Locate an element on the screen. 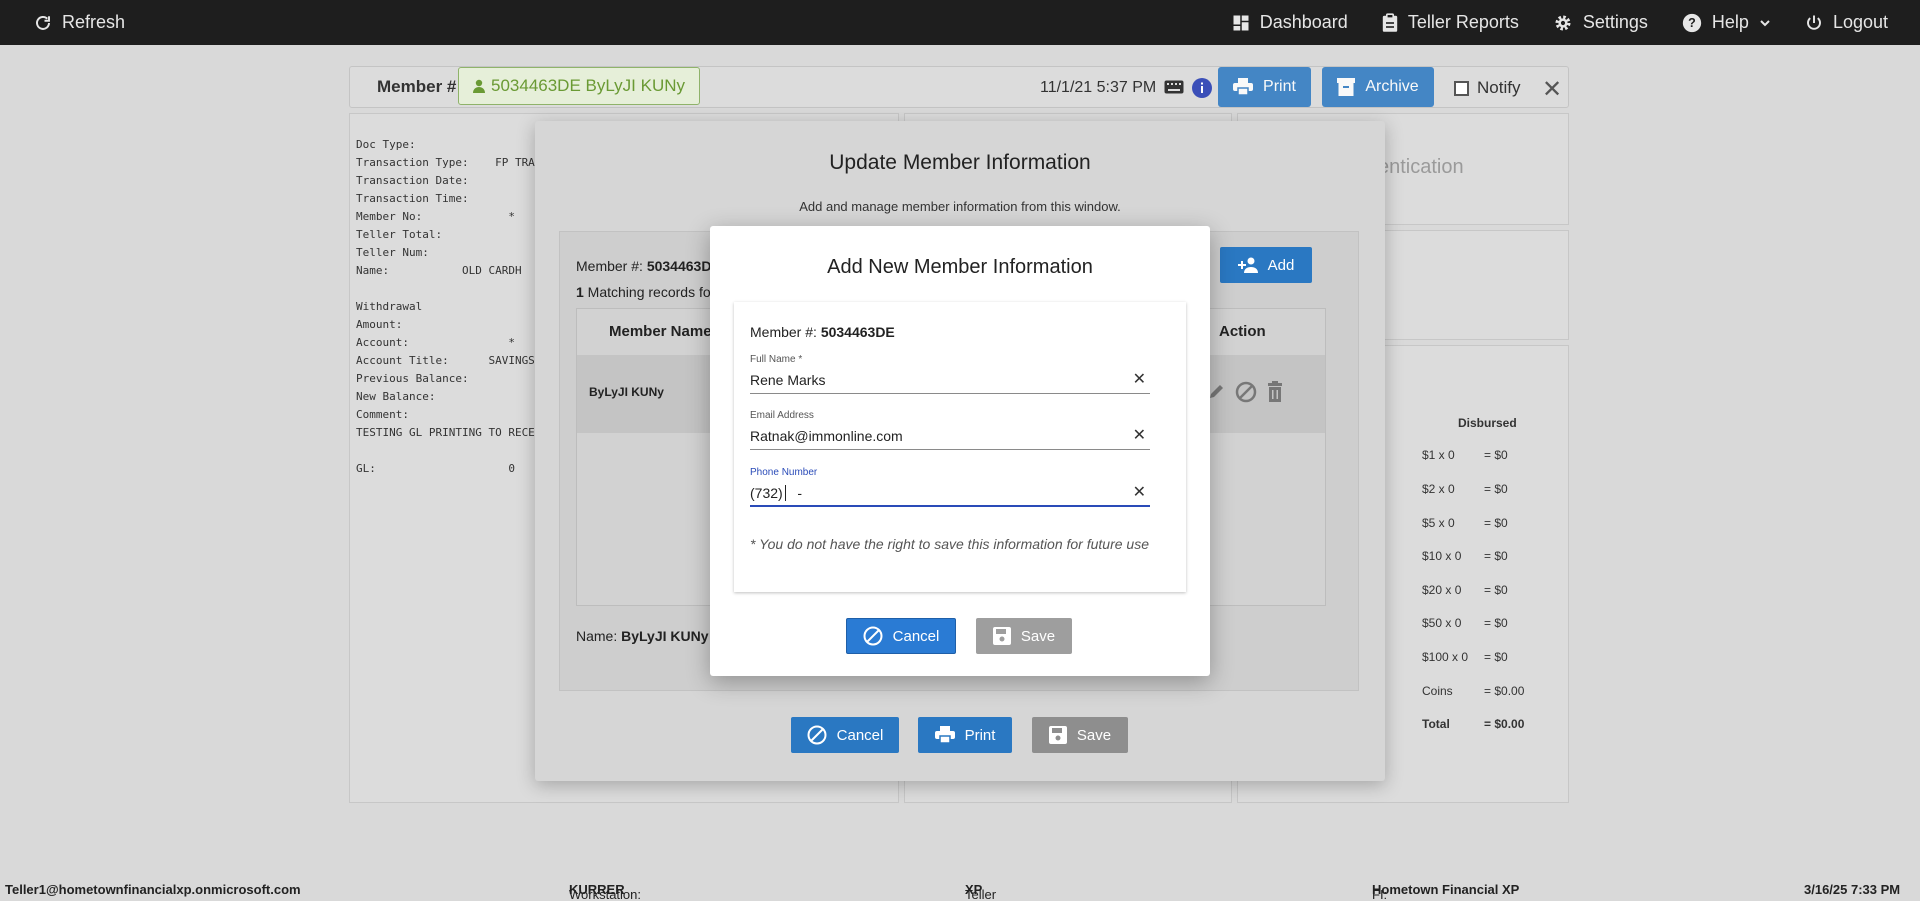 The height and width of the screenshot is (901, 1920). cancel-label: Cancel is located at coordinates (916, 636).